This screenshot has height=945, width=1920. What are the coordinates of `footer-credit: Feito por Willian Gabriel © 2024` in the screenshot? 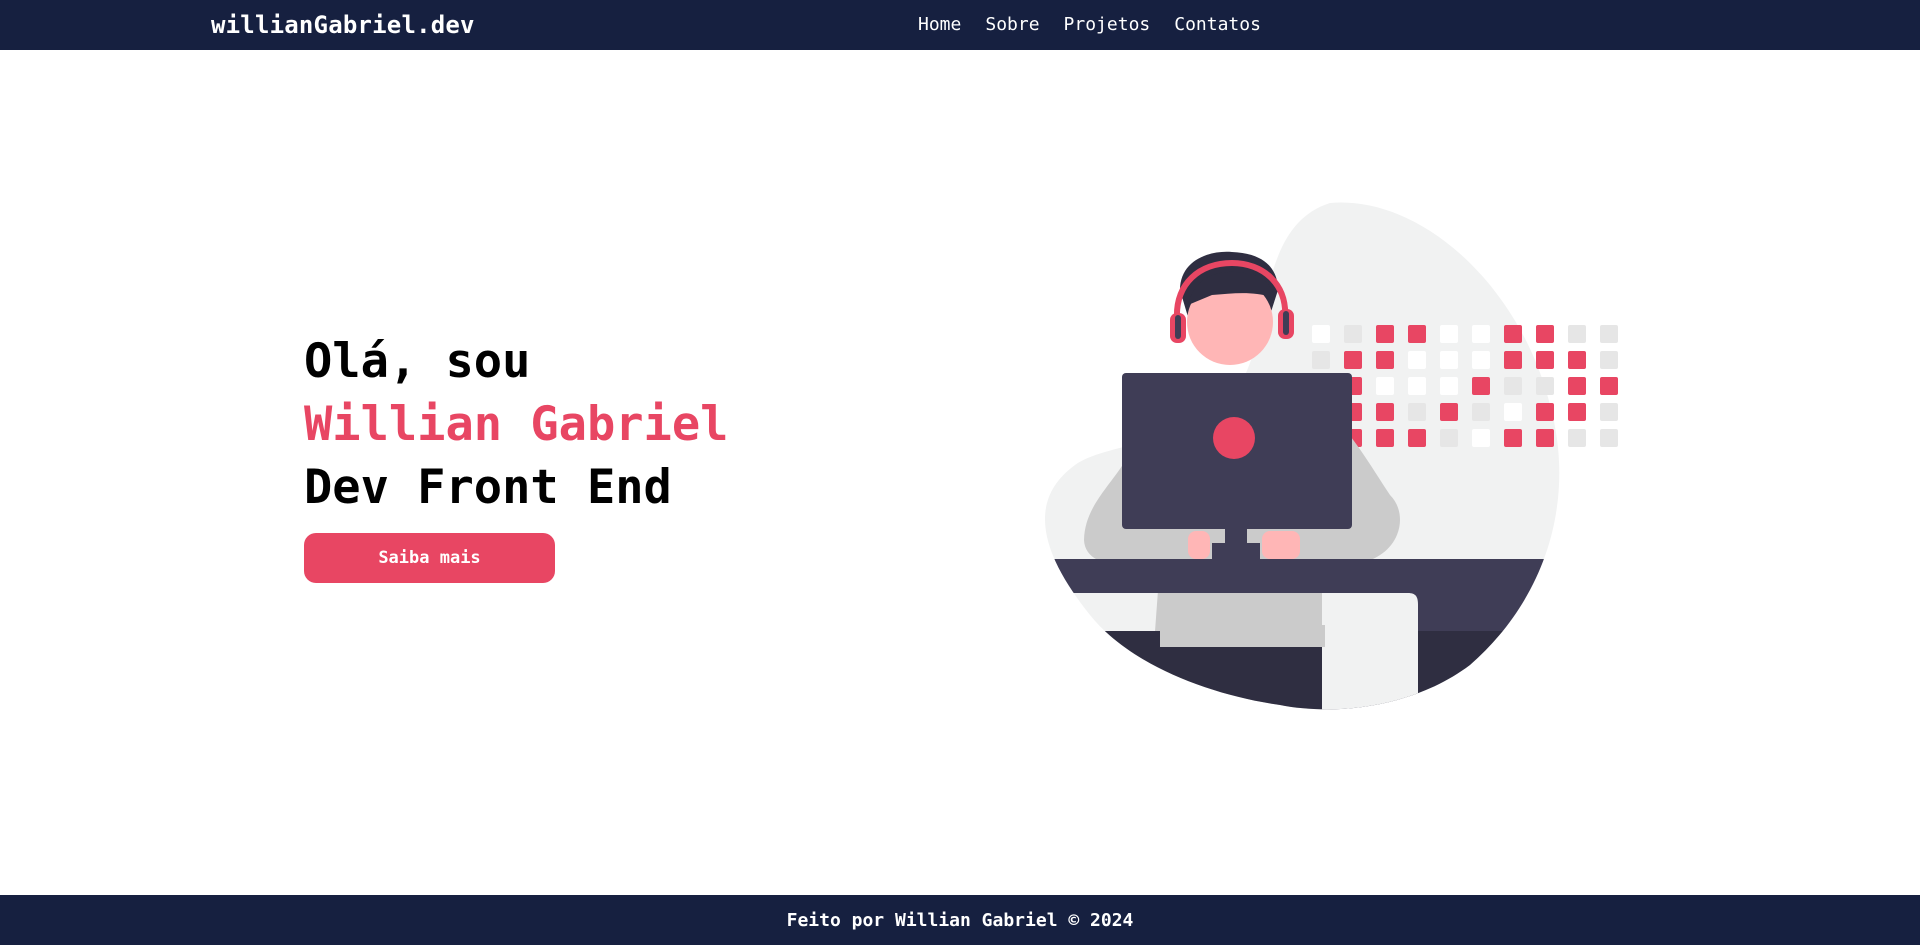 It's located at (960, 920).